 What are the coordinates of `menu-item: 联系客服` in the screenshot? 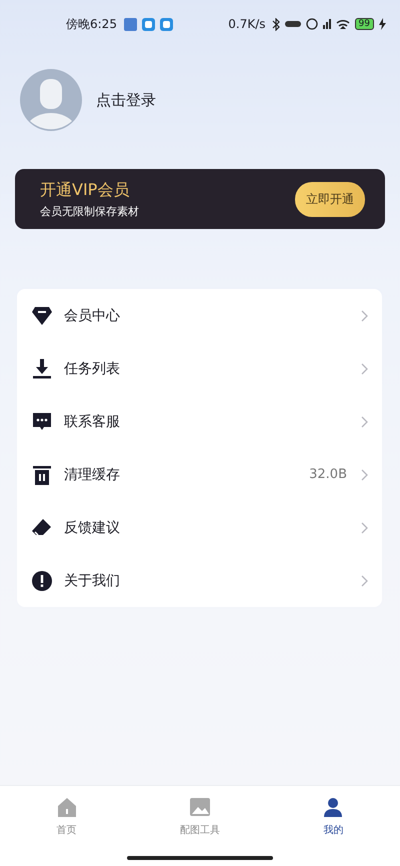 It's located at (199, 421).